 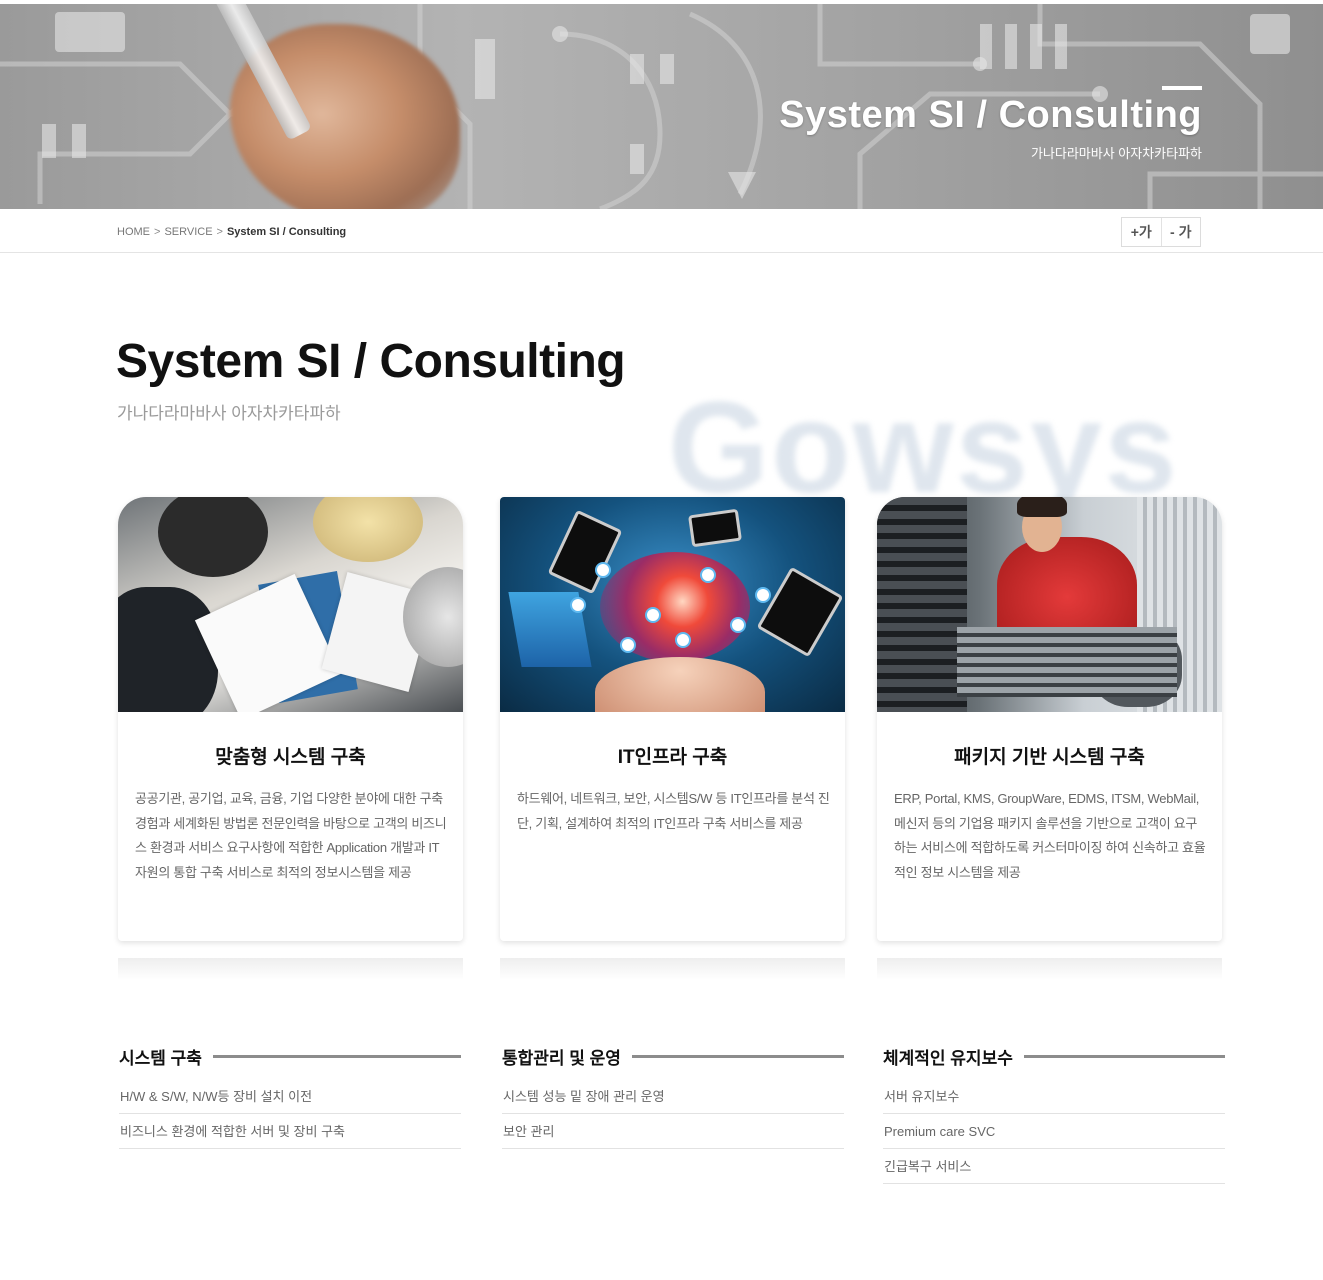 What do you see at coordinates (160, 1058) in the screenshot?
I see `column-title: 시스템 구축` at bounding box center [160, 1058].